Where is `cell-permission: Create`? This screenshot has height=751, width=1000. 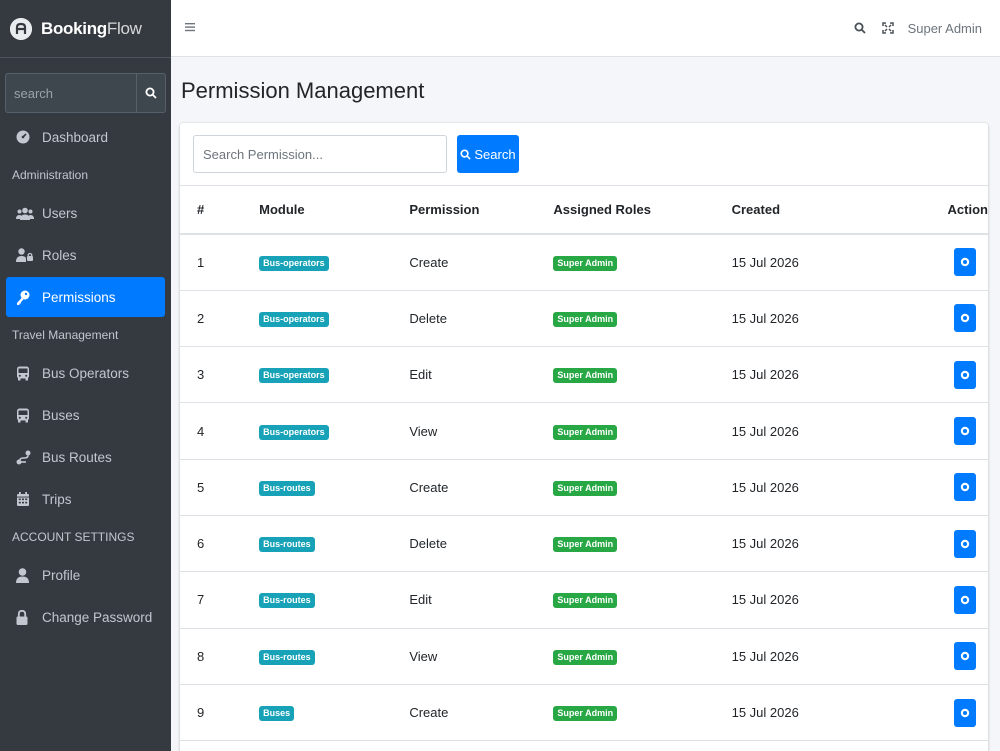
cell-permission: Create is located at coordinates (481, 262).